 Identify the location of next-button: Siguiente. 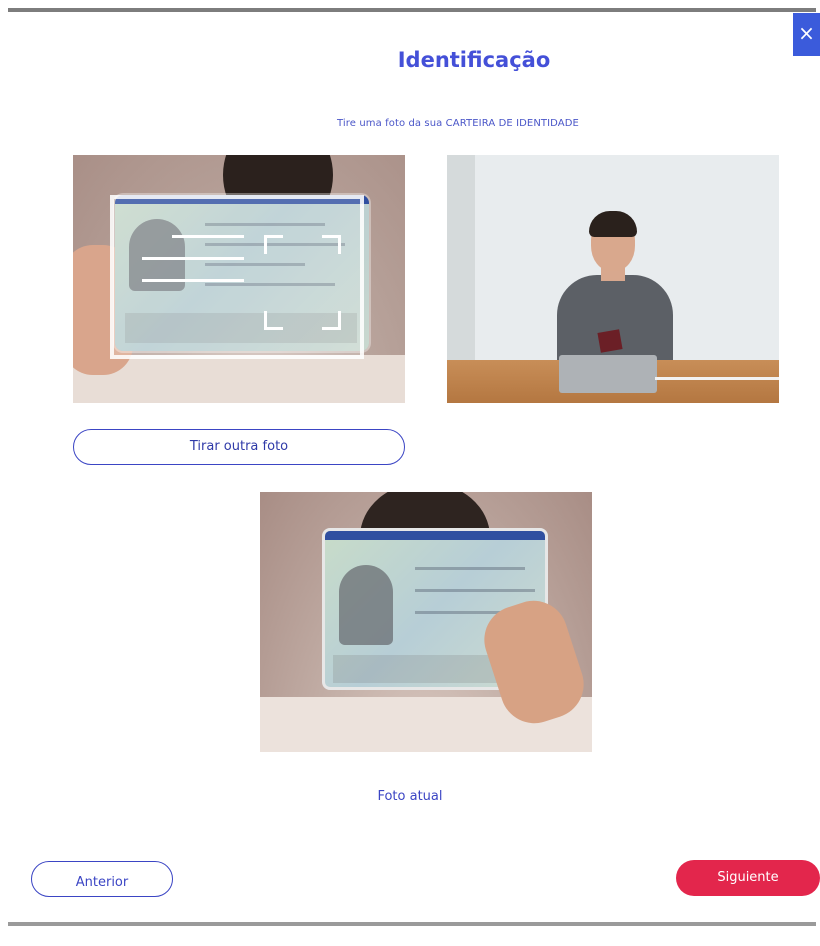
(748, 878).